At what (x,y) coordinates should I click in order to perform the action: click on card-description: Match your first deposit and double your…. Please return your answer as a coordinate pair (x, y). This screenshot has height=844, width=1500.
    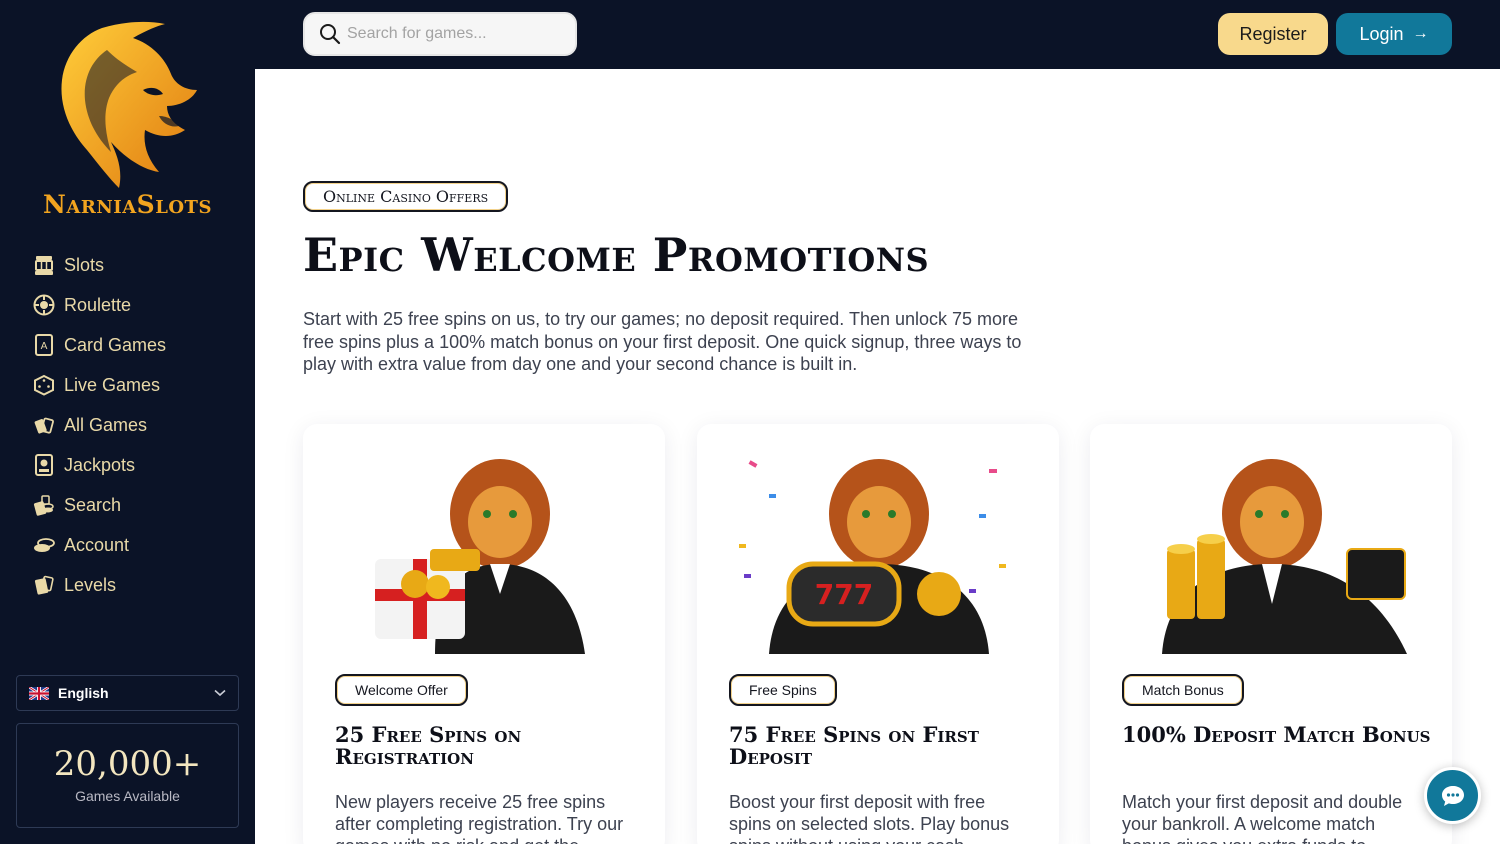
    Looking at the image, I should click on (1262, 818).